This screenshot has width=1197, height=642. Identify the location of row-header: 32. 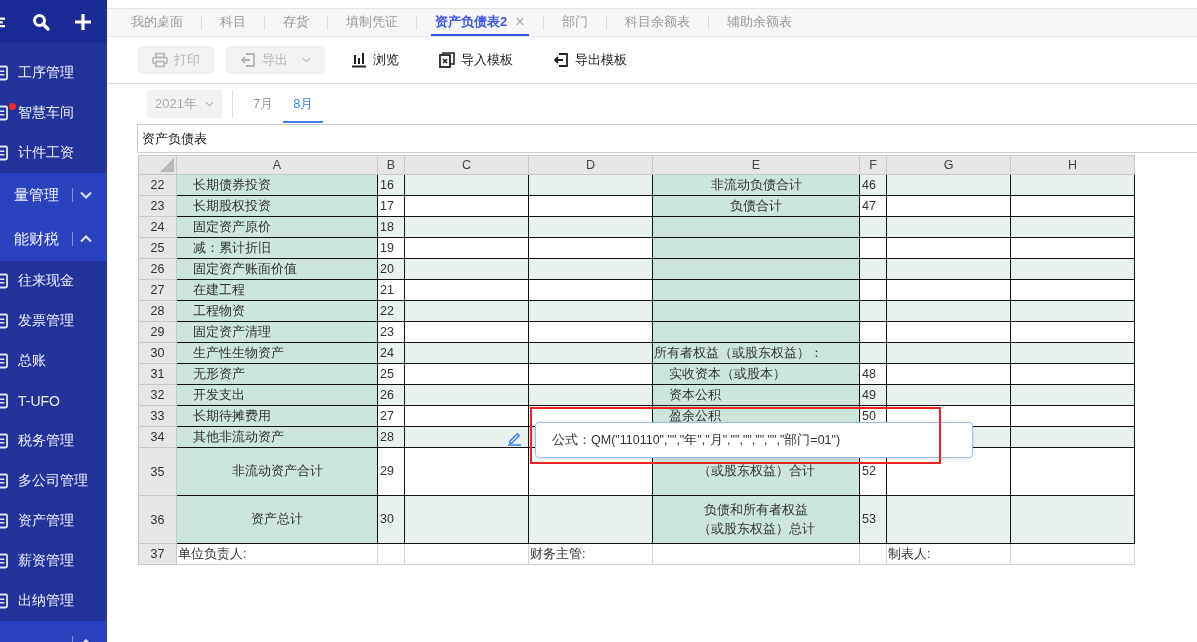
(157, 395).